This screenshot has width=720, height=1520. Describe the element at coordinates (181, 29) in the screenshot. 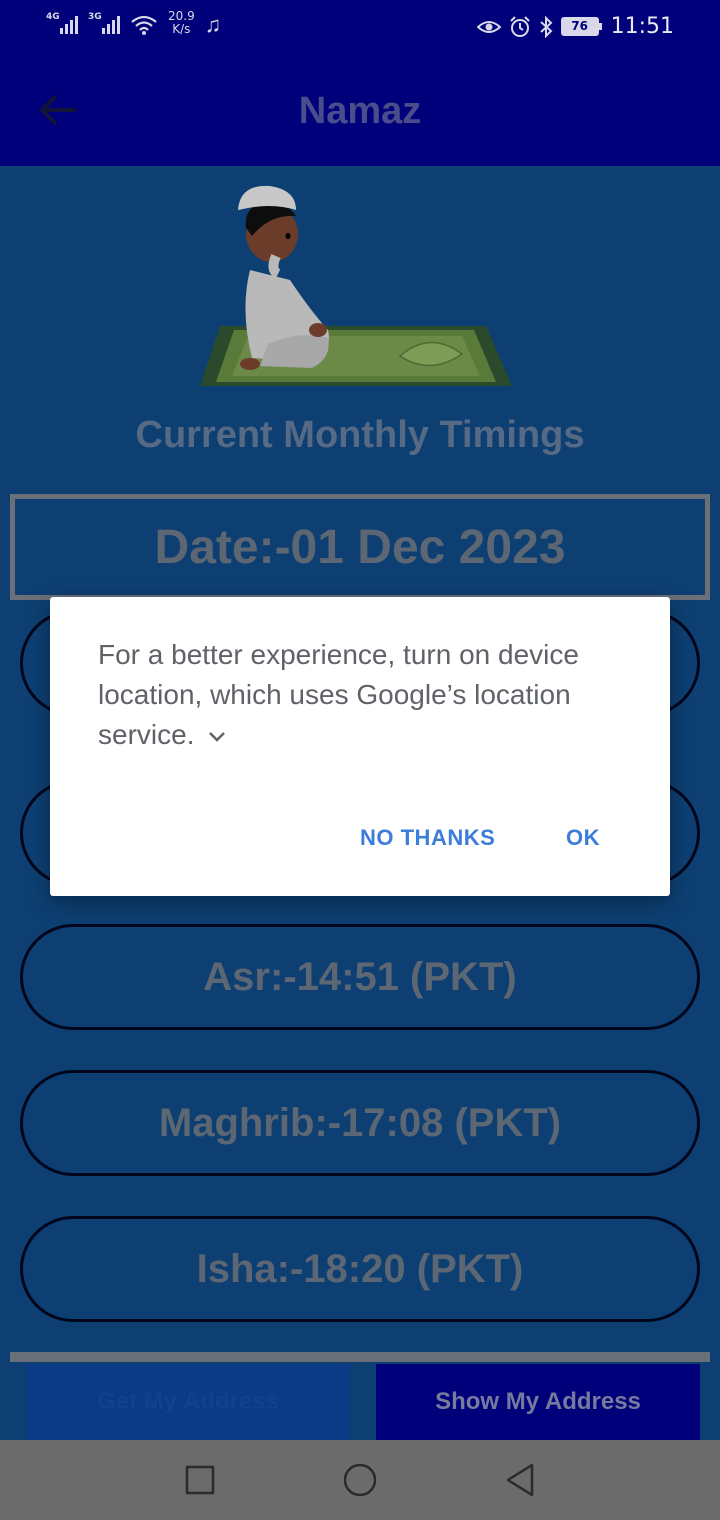

I see `network-speed-unit: K/s` at that location.